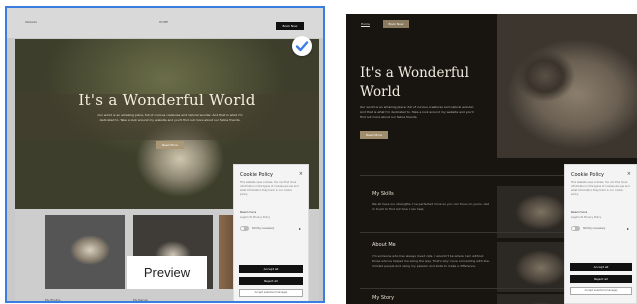 This screenshot has height=304, width=637. Describe the element at coordinates (302, 46) in the screenshot. I see `checkmark-icon` at that location.